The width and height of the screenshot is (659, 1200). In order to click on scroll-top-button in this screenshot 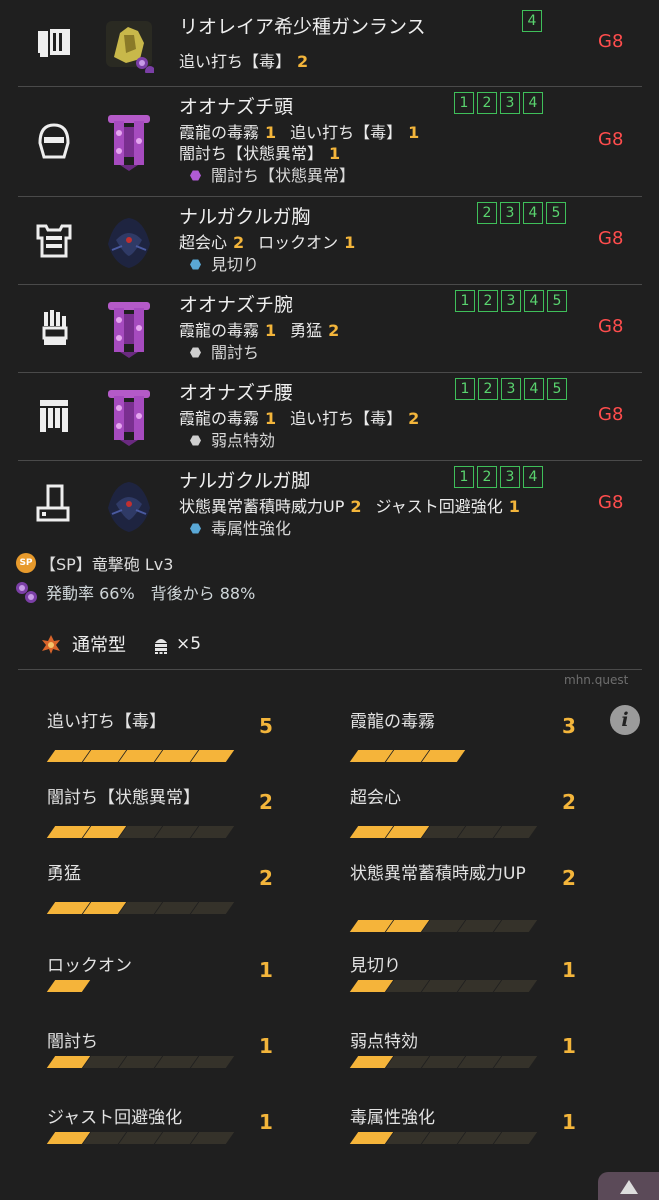, I will do `click(628, 1186)`.